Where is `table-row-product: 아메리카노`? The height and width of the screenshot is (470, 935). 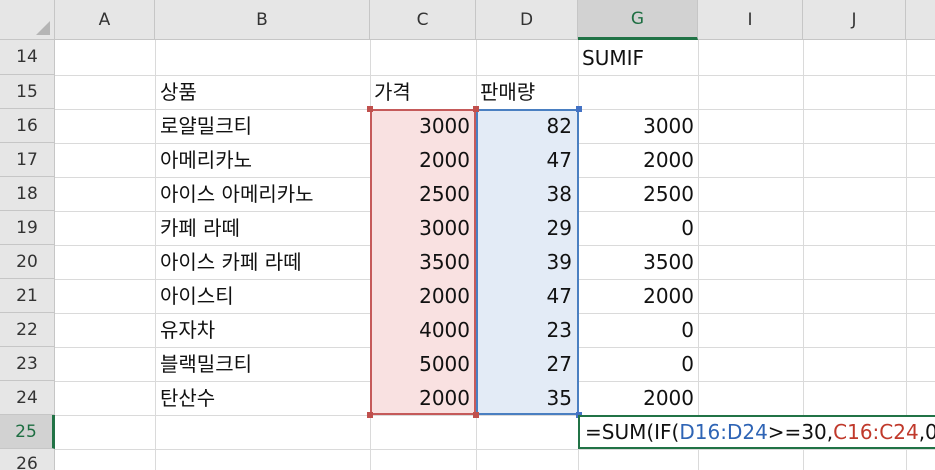
table-row-product: 아메리카노 is located at coordinates (263, 160).